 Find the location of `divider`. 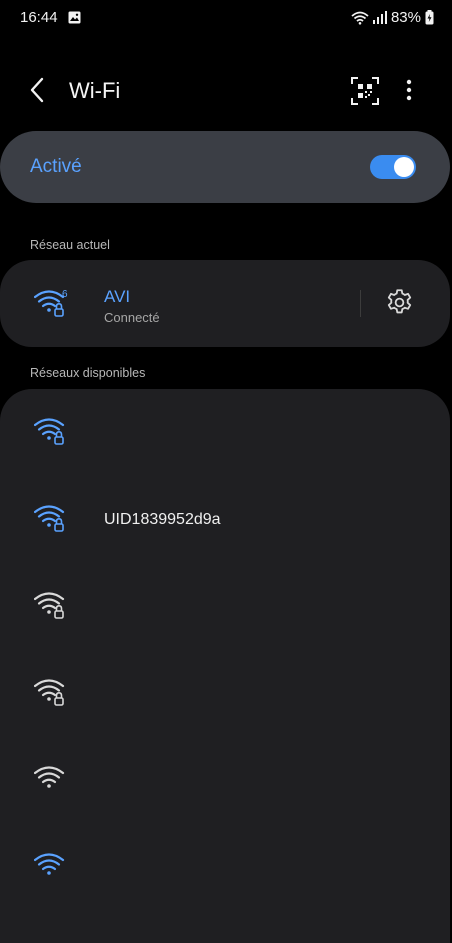

divider is located at coordinates (360, 303).